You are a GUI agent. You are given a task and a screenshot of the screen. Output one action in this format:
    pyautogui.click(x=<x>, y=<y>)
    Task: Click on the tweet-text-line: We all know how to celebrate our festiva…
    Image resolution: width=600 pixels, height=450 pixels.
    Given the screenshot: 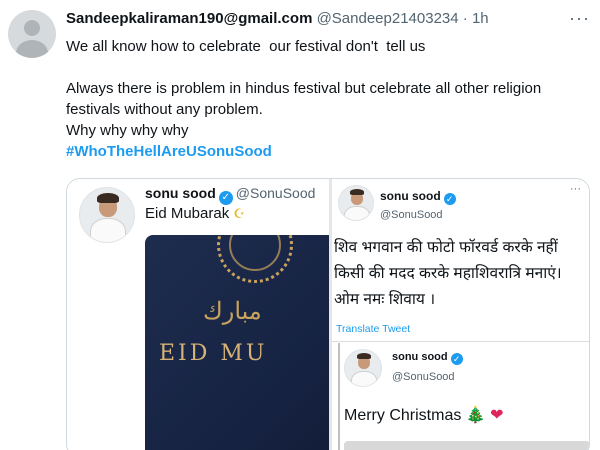 What is the action you would take?
    pyautogui.click(x=246, y=46)
    